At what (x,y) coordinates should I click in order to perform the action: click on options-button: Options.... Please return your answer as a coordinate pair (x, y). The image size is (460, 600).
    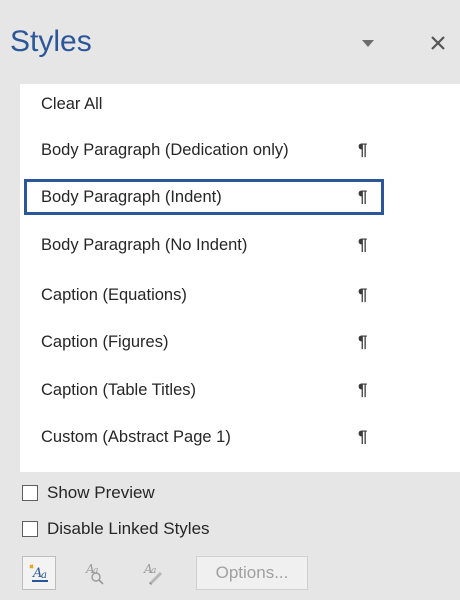
    Looking at the image, I should click on (252, 573).